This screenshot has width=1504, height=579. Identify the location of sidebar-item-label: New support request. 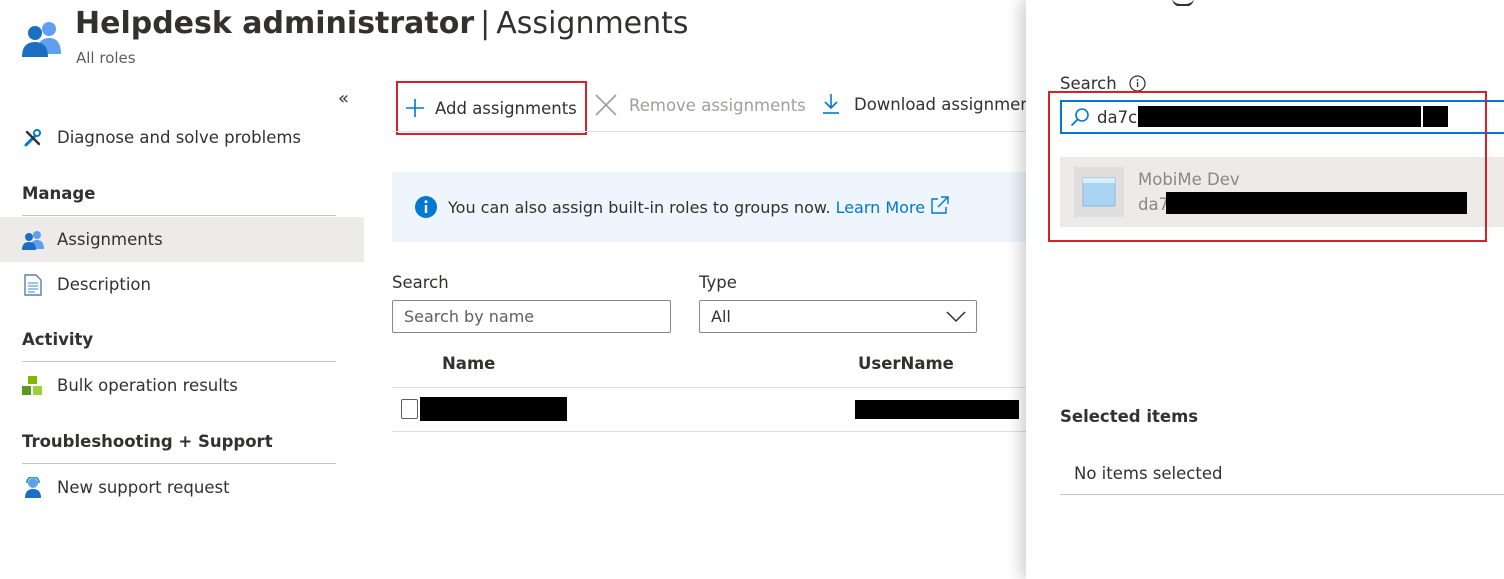
(143, 487).